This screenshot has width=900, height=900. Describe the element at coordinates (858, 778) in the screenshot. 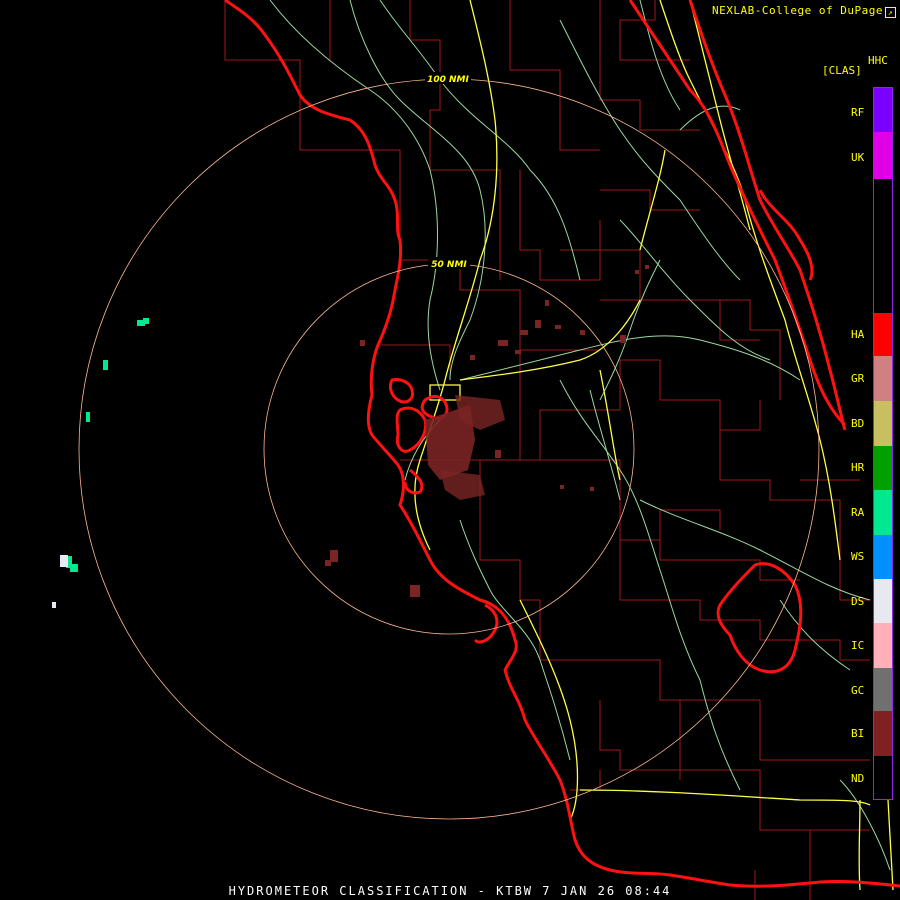

I see `legend-label-nd: ND` at that location.